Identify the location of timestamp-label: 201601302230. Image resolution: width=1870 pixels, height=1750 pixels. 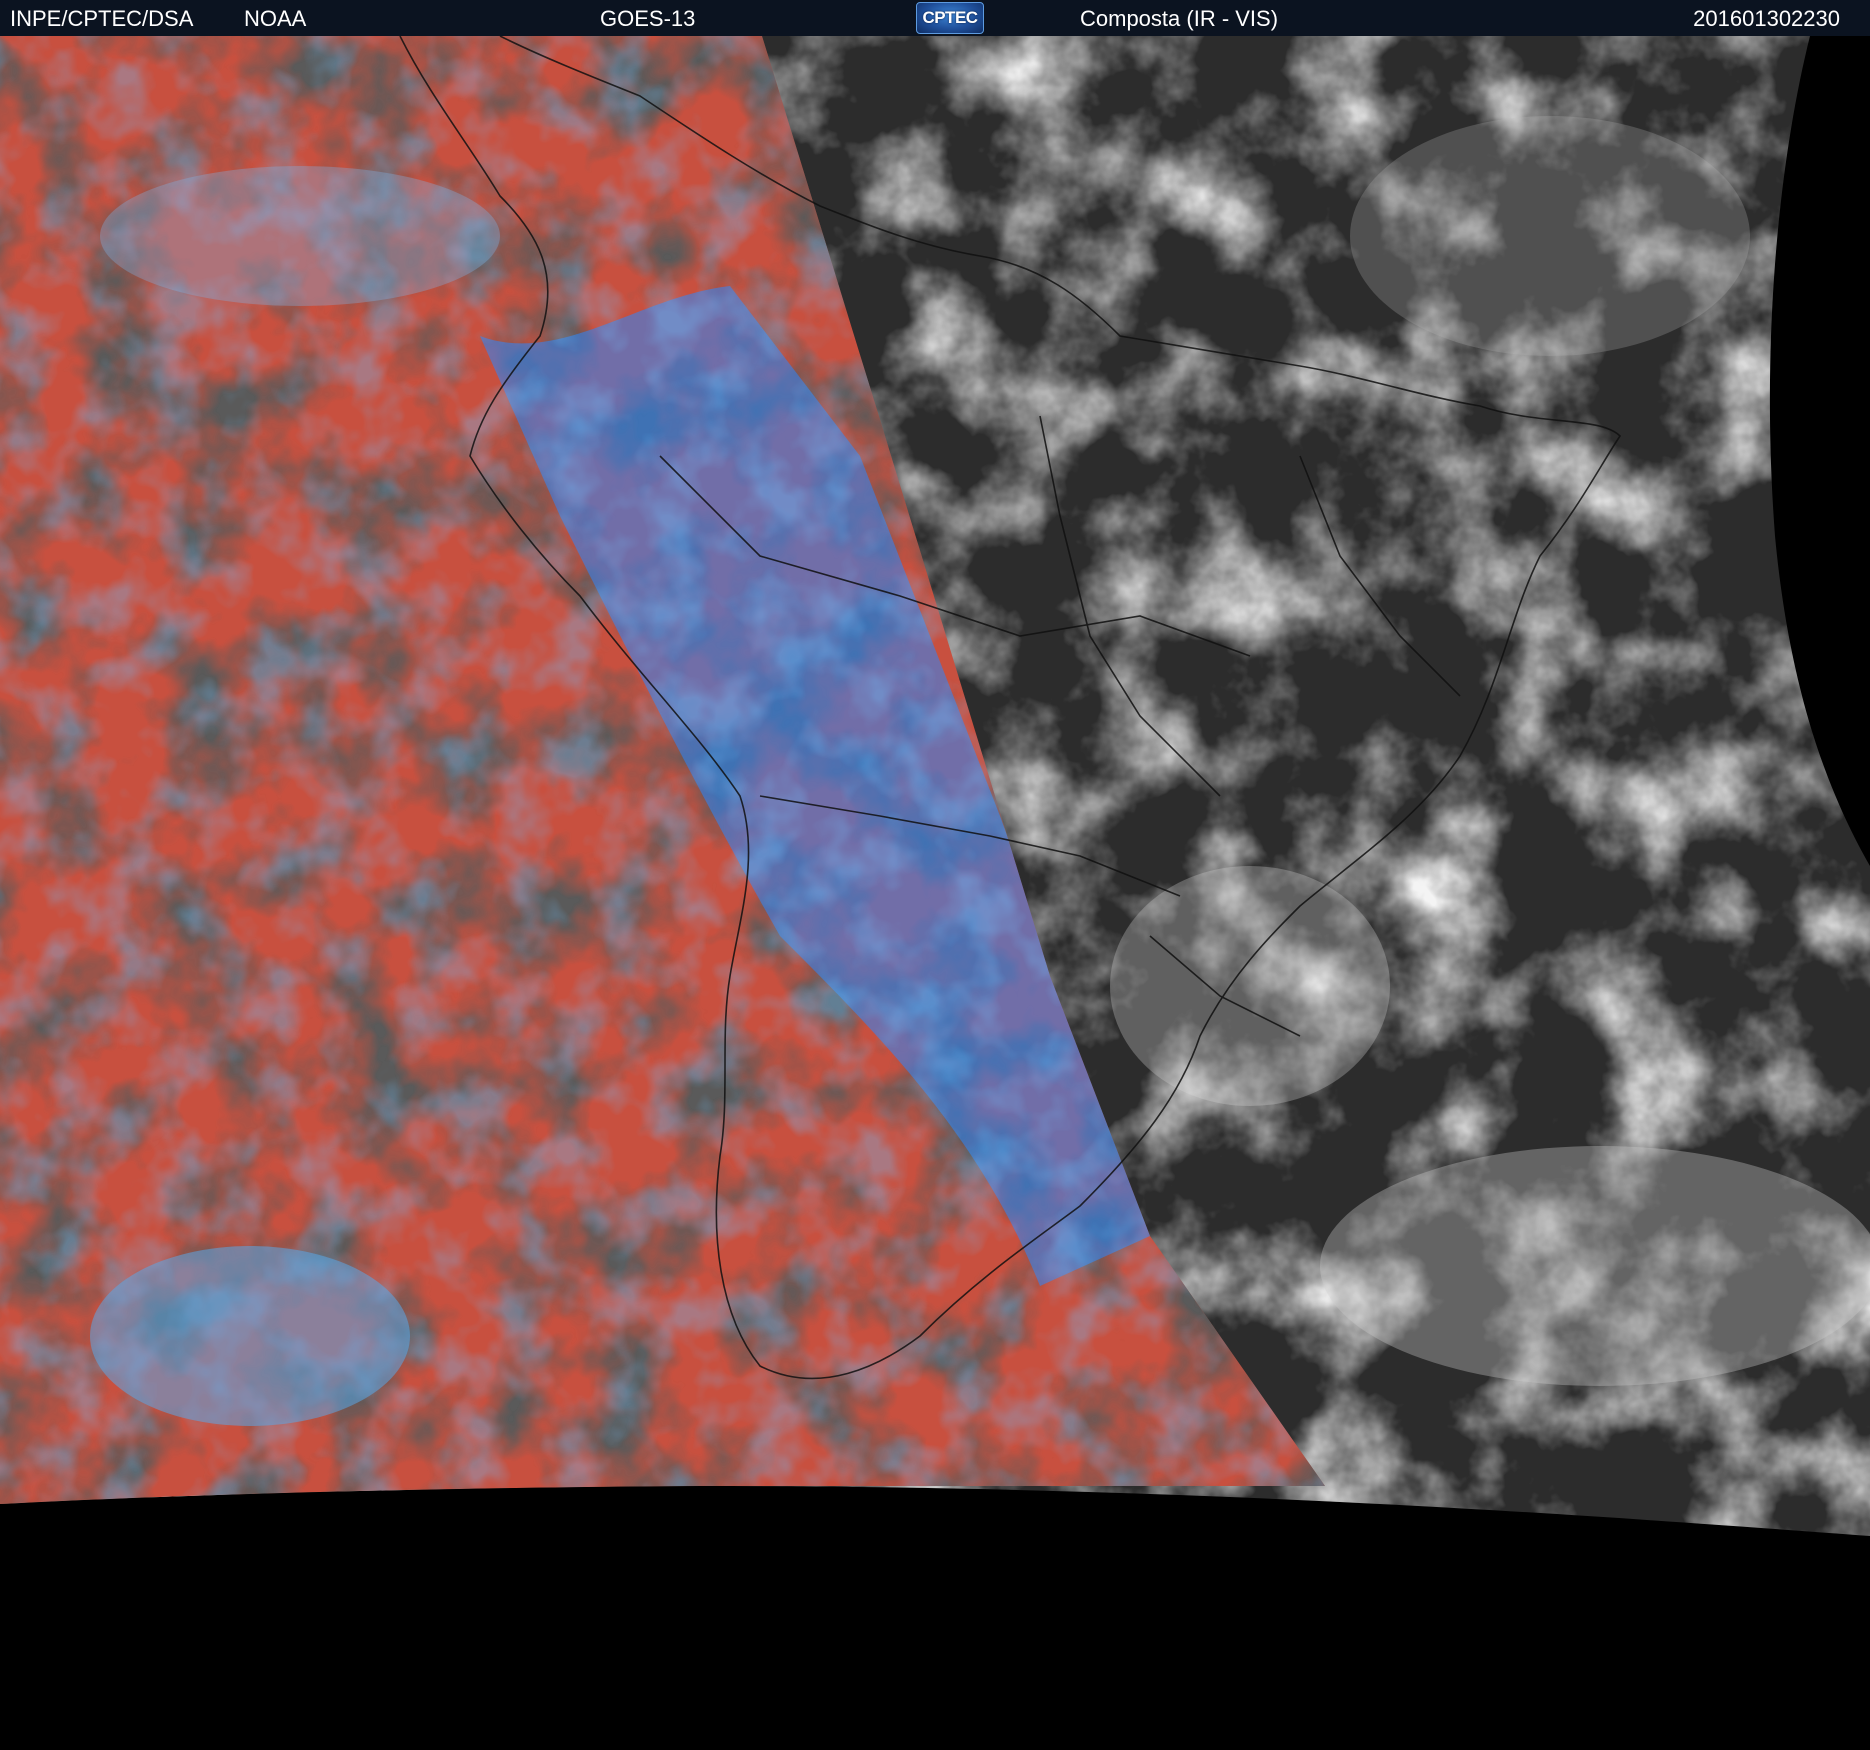
(1766, 18).